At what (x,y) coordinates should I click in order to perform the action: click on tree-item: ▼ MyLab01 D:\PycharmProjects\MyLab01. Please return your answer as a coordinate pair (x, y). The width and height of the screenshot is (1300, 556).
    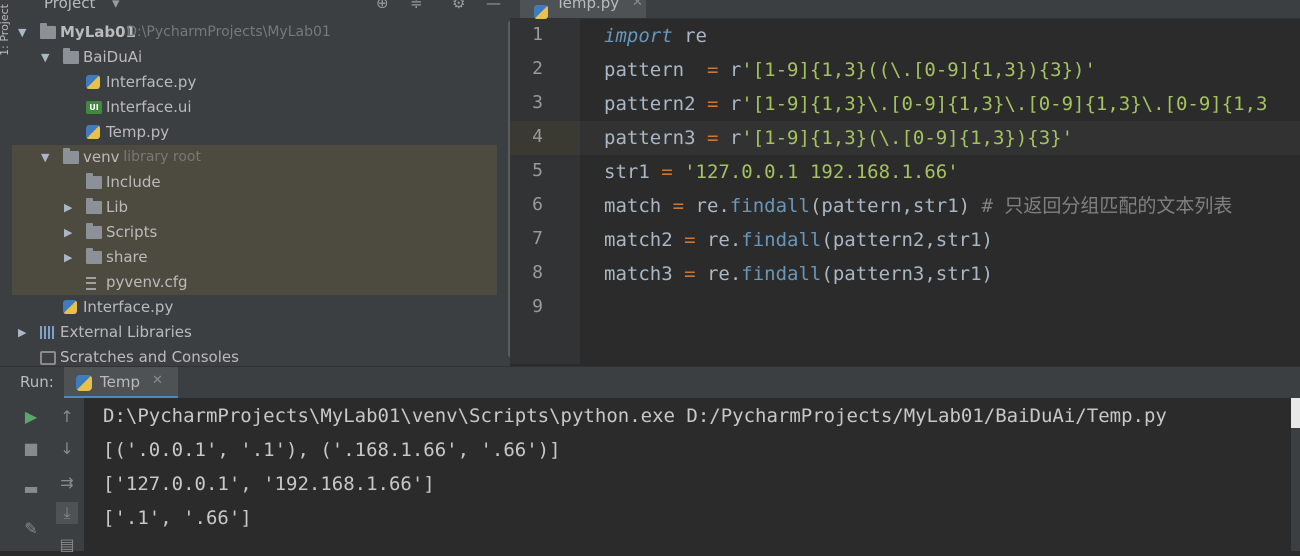
    Looking at the image, I should click on (254, 32).